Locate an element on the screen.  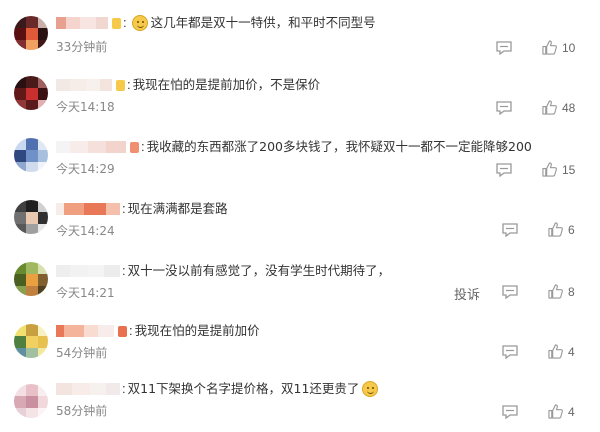
comment-text: 我收藏的东西都涨了200多块钱了，我怀疑双十一都不一定能降够200 is located at coordinates (339, 146).